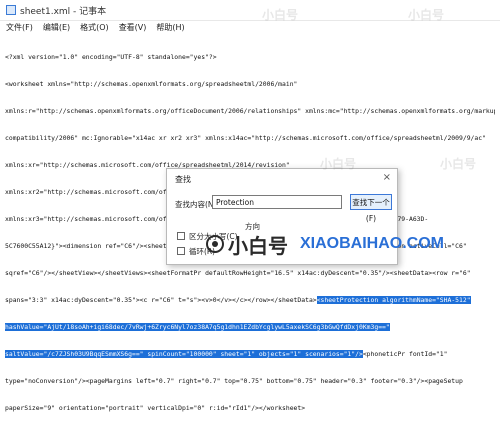  I want to click on match-case-checkbox, so click(181, 236).